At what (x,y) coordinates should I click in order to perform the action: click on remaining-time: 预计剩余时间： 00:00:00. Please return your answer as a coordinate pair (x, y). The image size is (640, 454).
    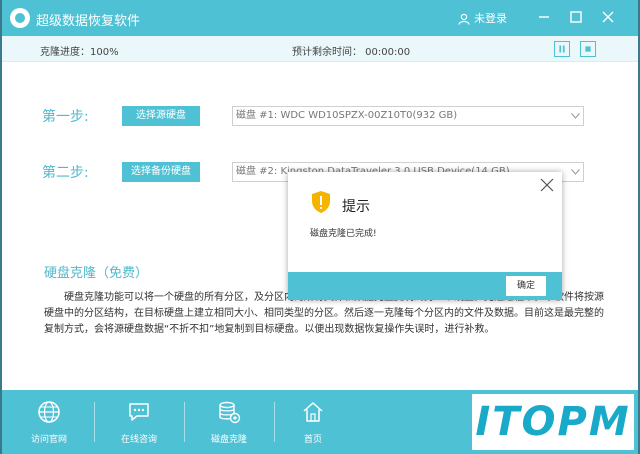
    Looking at the image, I should click on (351, 52).